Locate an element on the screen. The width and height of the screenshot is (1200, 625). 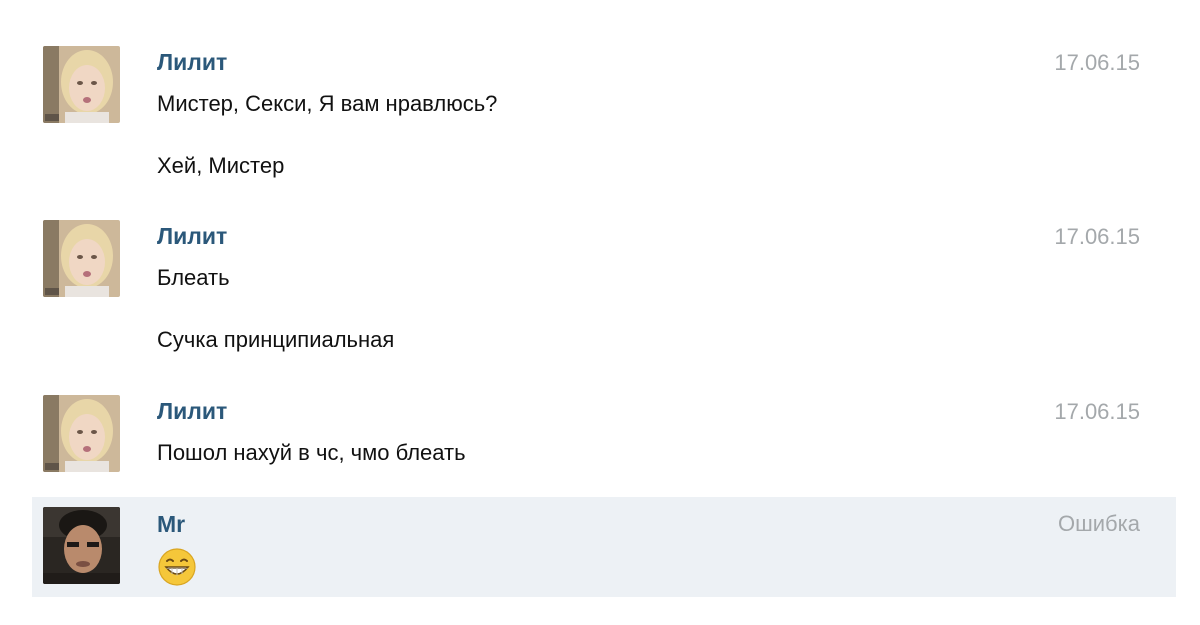
message-text: Хей, Мистер is located at coordinates (221, 165).